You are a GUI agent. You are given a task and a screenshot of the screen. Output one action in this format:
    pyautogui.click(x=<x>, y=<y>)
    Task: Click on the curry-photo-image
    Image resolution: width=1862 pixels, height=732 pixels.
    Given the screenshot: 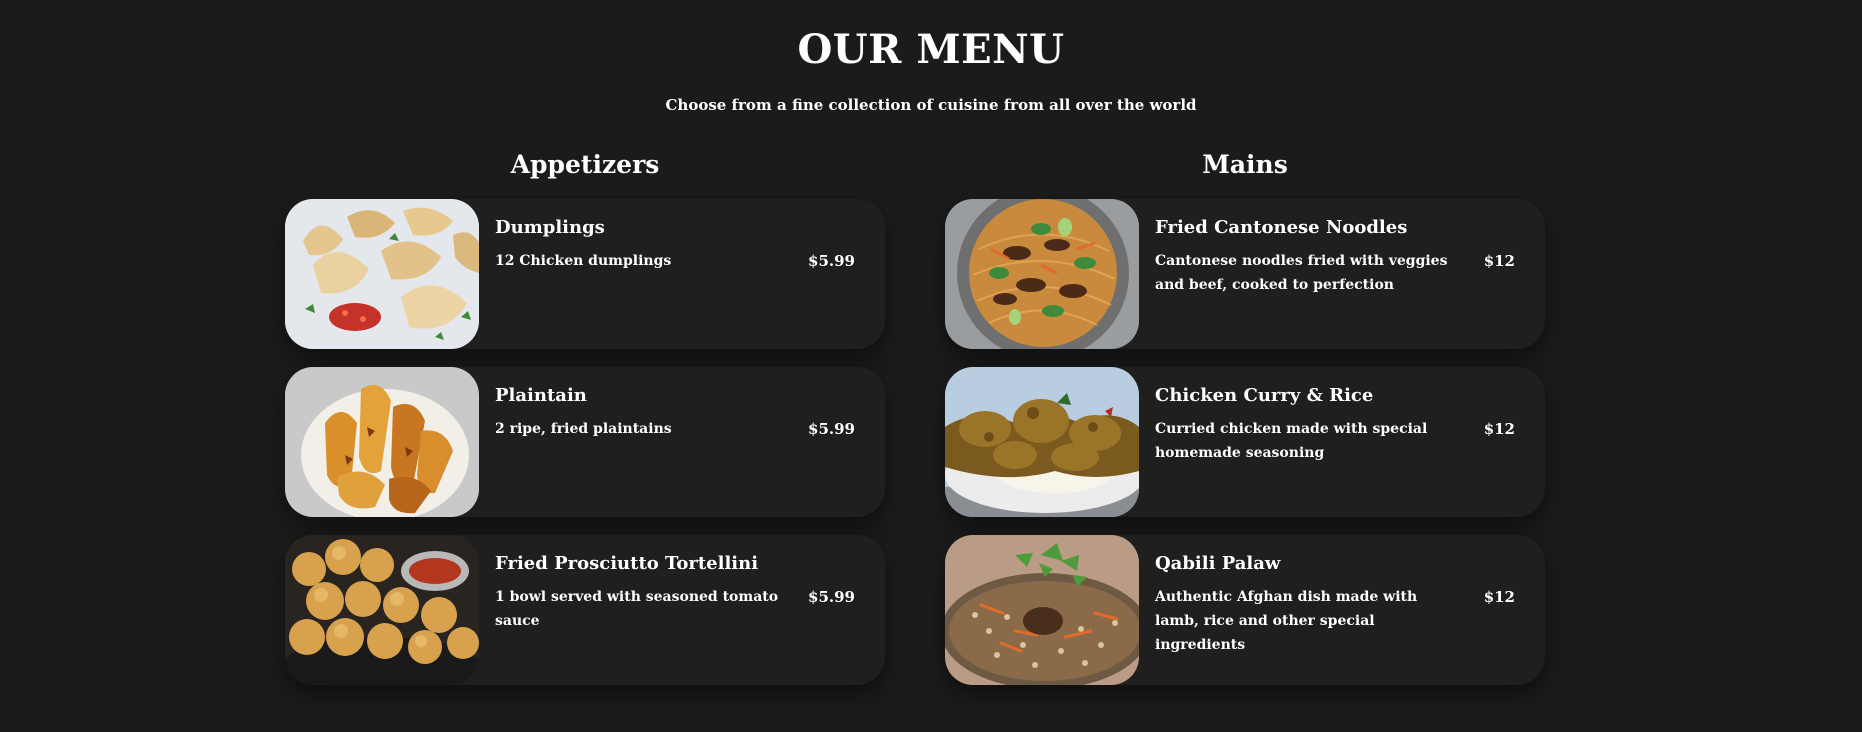 What is the action you would take?
    pyautogui.click(x=1042, y=442)
    